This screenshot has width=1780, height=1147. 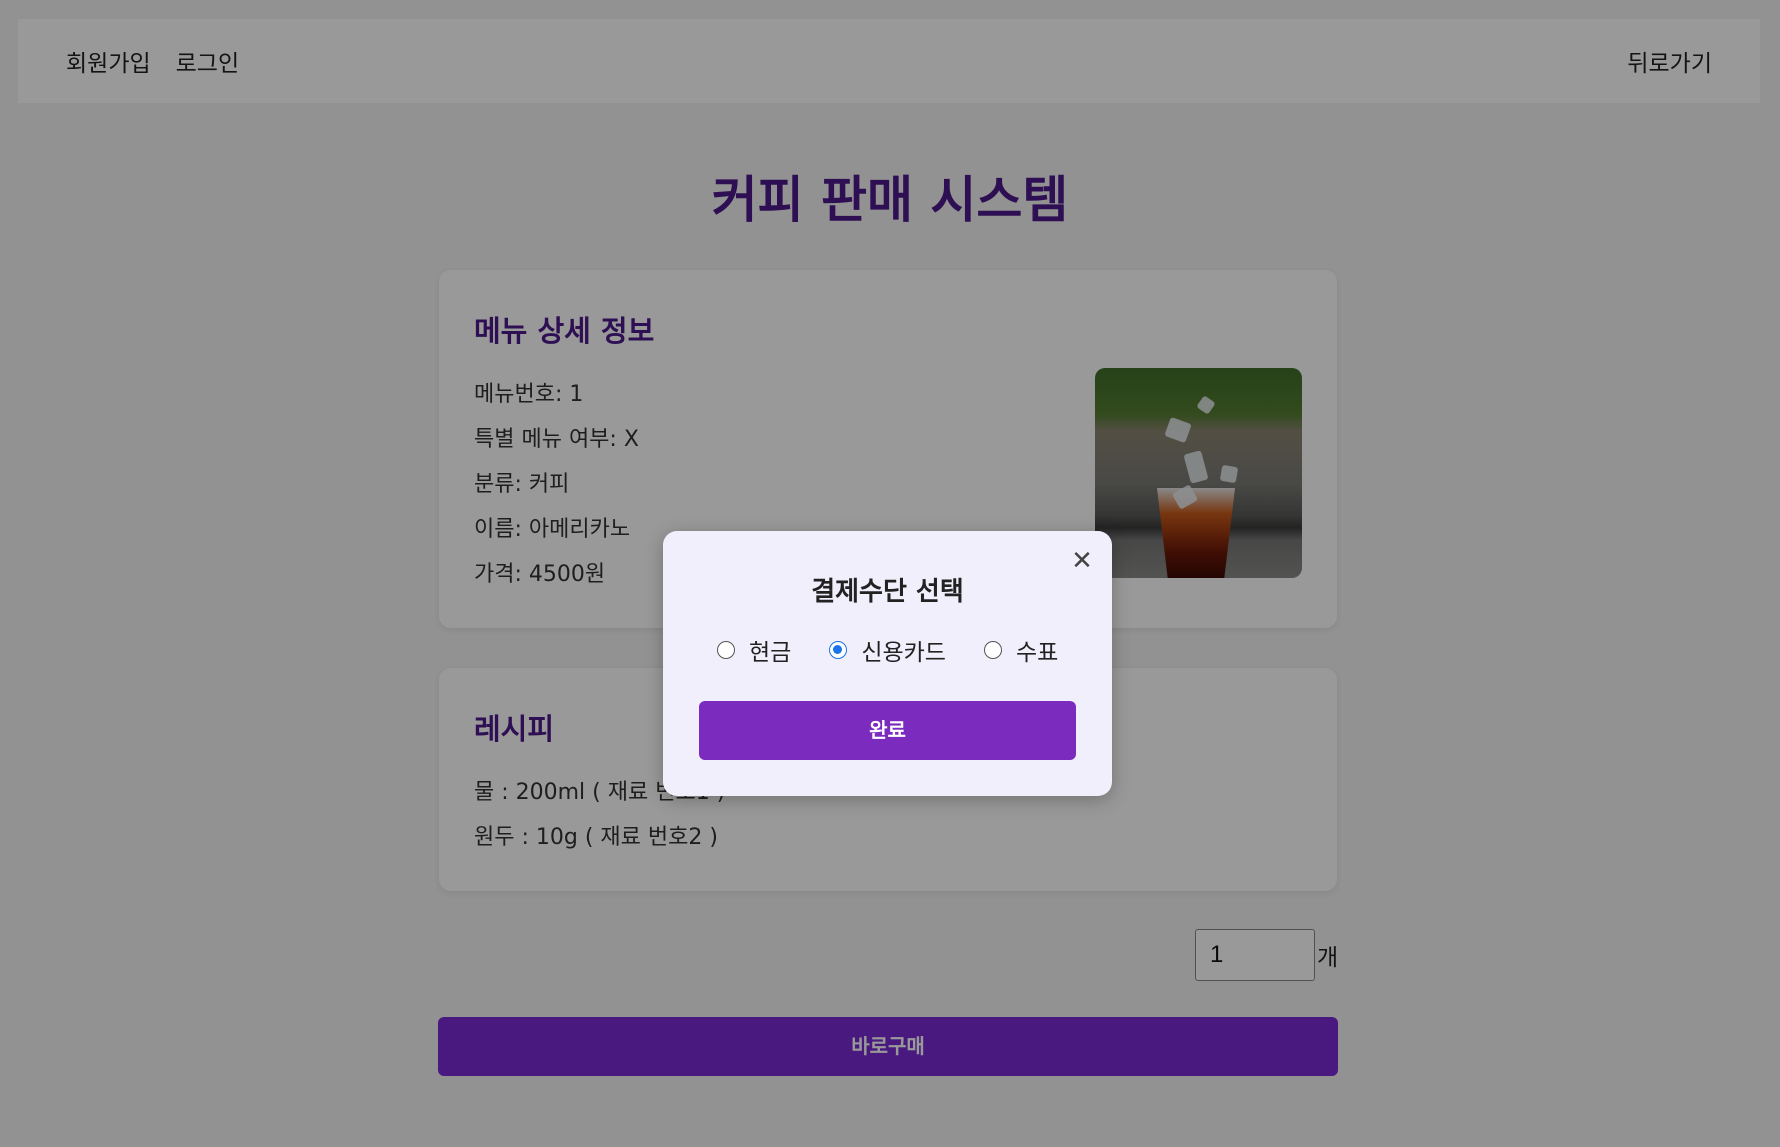 I want to click on payment-option-label: 신용카드, so click(x=903, y=653).